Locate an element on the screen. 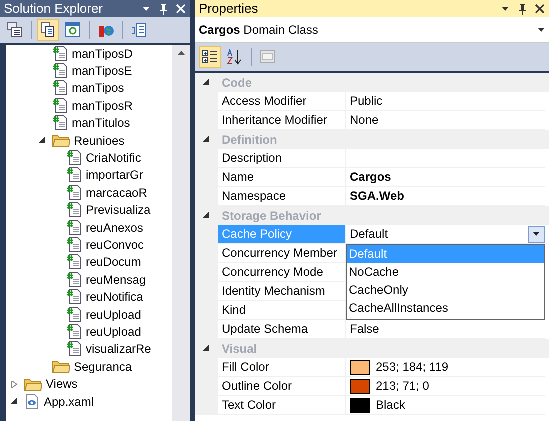  tree-item: App.xaml is located at coordinates (89, 401).